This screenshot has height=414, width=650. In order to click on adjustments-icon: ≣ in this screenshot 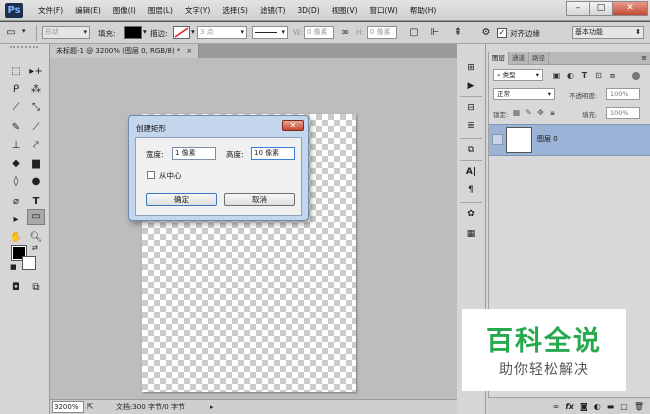, I will do `click(471, 126)`.